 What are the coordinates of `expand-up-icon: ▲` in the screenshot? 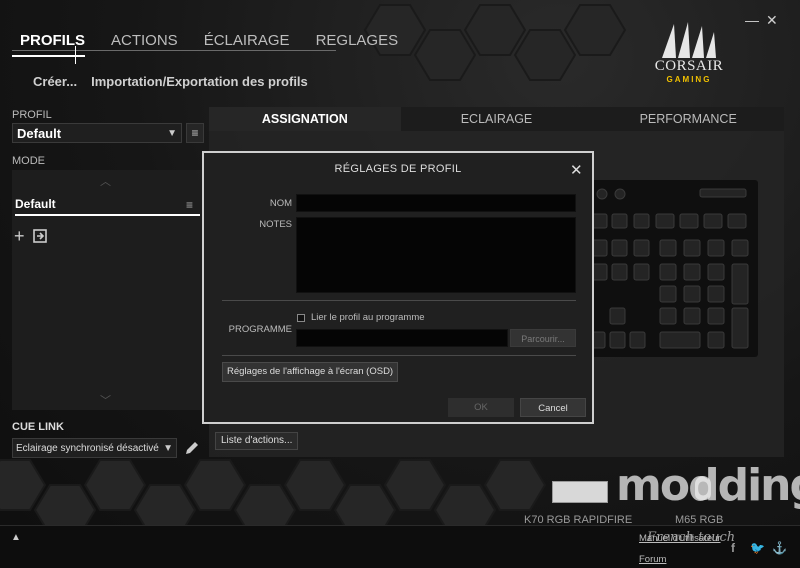 It's located at (16, 537).